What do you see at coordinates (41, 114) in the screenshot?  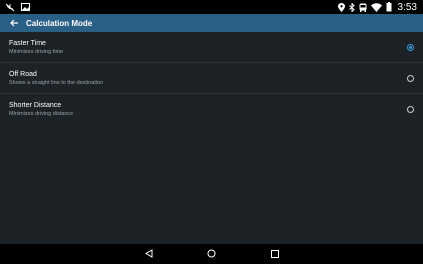 I see `option-subtitle: Minimizes driving distance` at bounding box center [41, 114].